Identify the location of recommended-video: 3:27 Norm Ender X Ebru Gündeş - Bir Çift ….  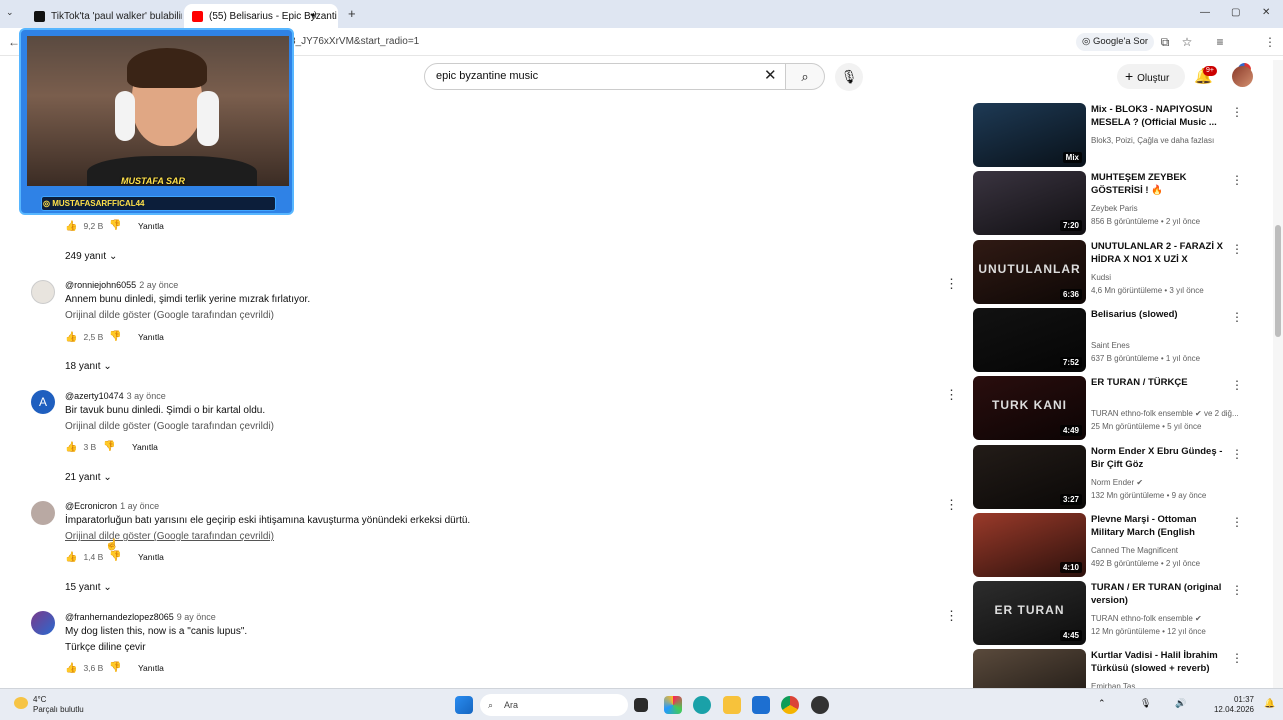
(1108, 476).